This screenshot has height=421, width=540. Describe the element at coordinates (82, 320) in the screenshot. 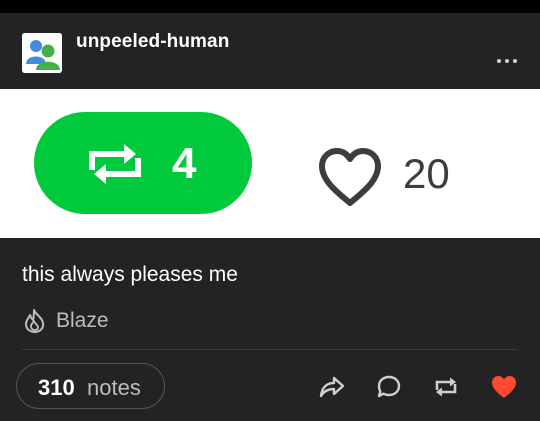

I see `blaze-label: Blaze` at that location.